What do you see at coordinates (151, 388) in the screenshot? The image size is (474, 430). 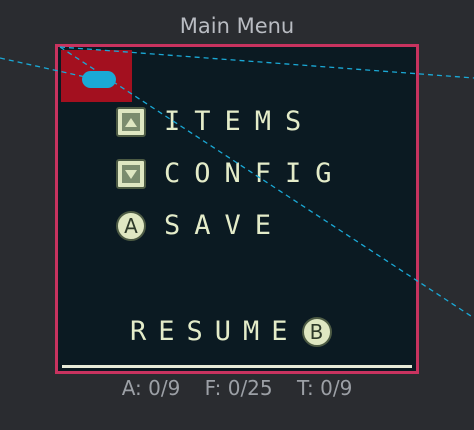 I see `status-a: A: 0/9` at bounding box center [151, 388].